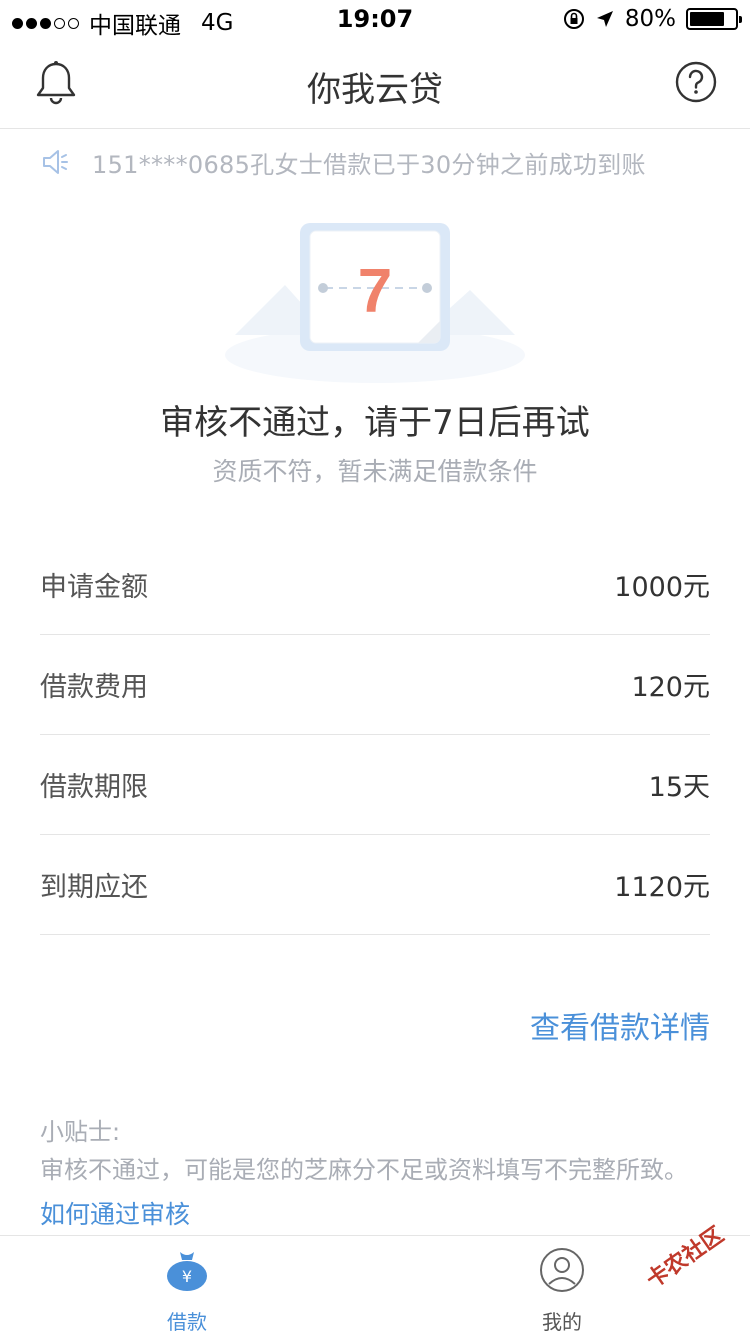 The width and height of the screenshot is (750, 1335). What do you see at coordinates (604, 19) in the screenshot?
I see `location-icon` at bounding box center [604, 19].